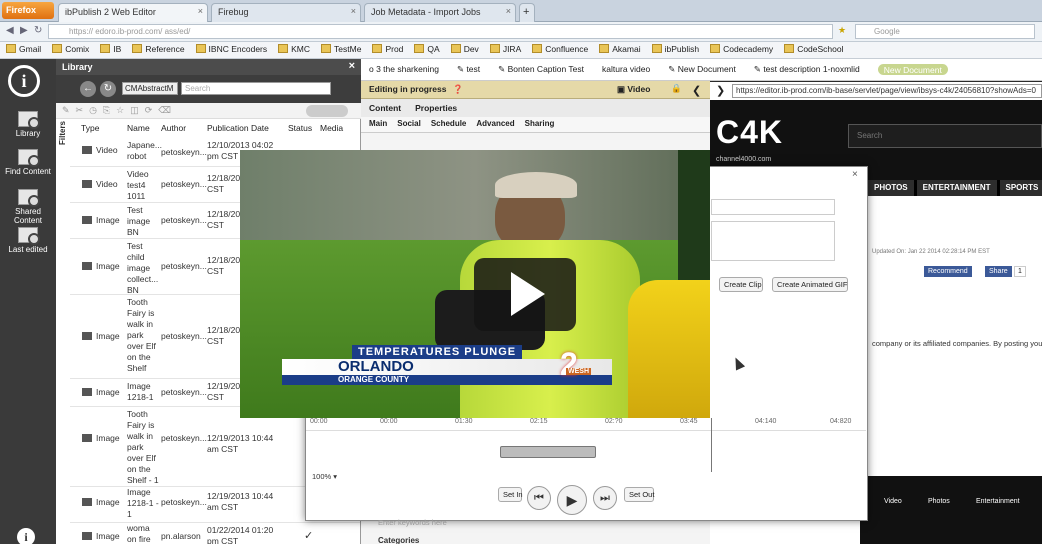  Describe the element at coordinates (119, 110) in the screenshot. I see `action-icons: ✎✂◷⎘☆◫⟳⌫` at that location.